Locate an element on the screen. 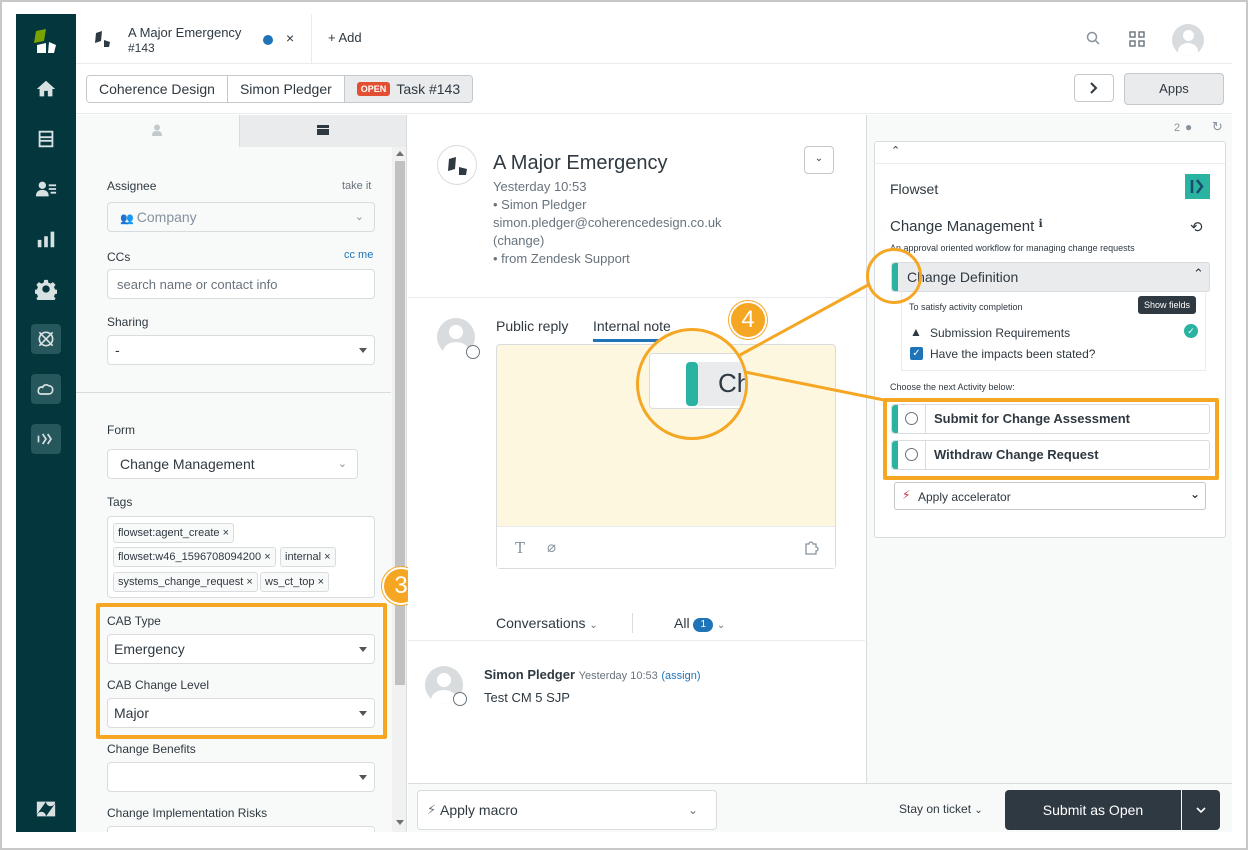  submit-options-button is located at coordinates (1201, 810).